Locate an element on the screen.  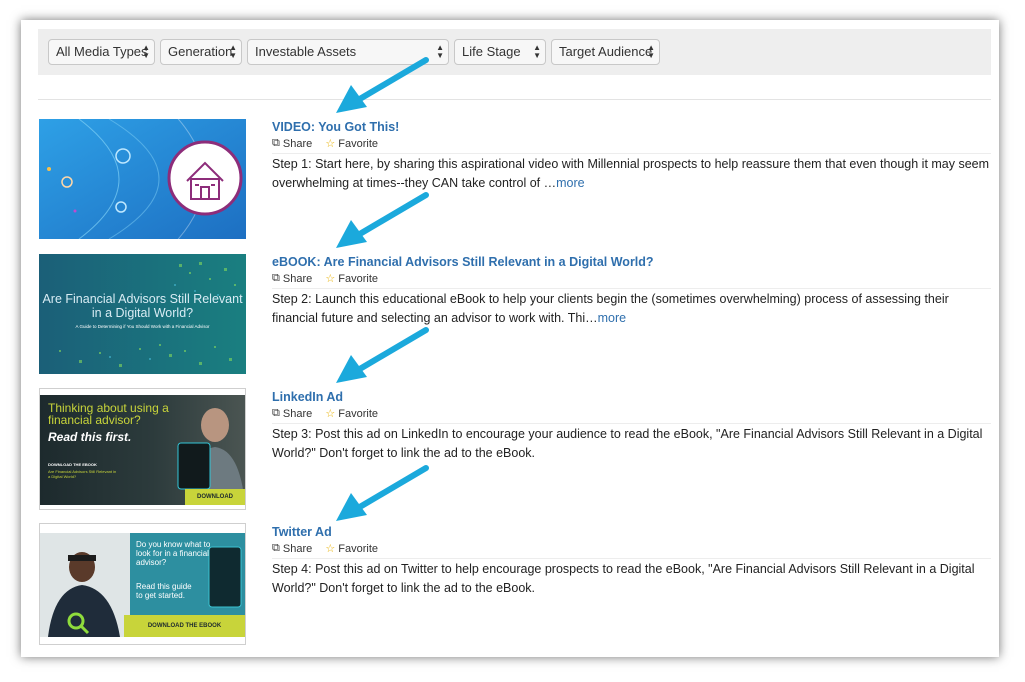
generation-select: Generation ▲ ▼ is located at coordinates (201, 52).